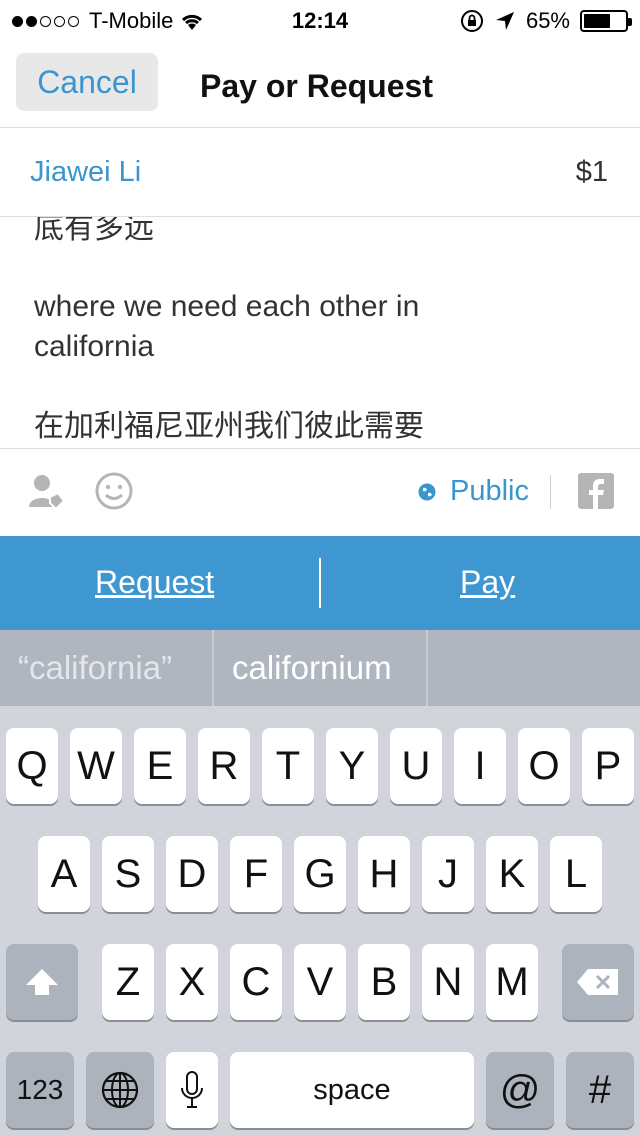 The image size is (640, 1136). Describe the element at coordinates (40, 1090) in the screenshot. I see `numbers-key: 123` at that location.